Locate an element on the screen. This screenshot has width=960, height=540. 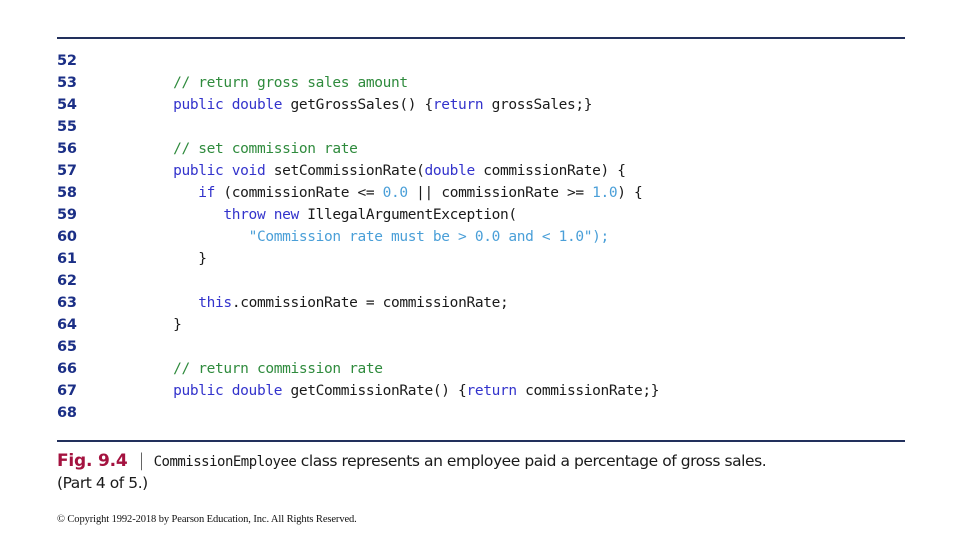
code-line-number: 58 is located at coordinates (67, 193).